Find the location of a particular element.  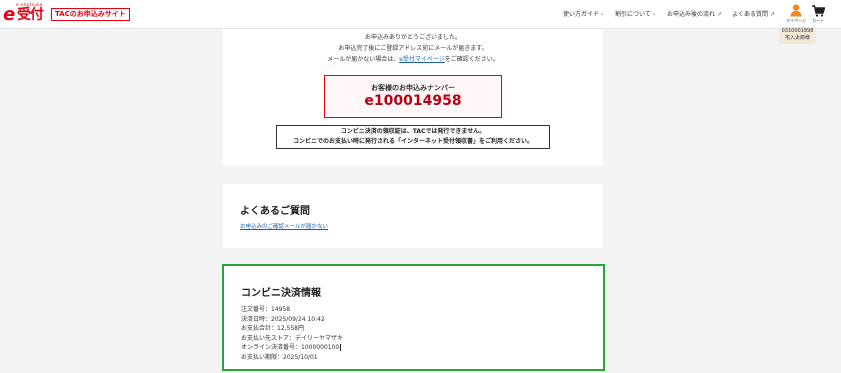

online-payment-number-row: オンライン決済番号：1000000100 is located at coordinates (292, 348).